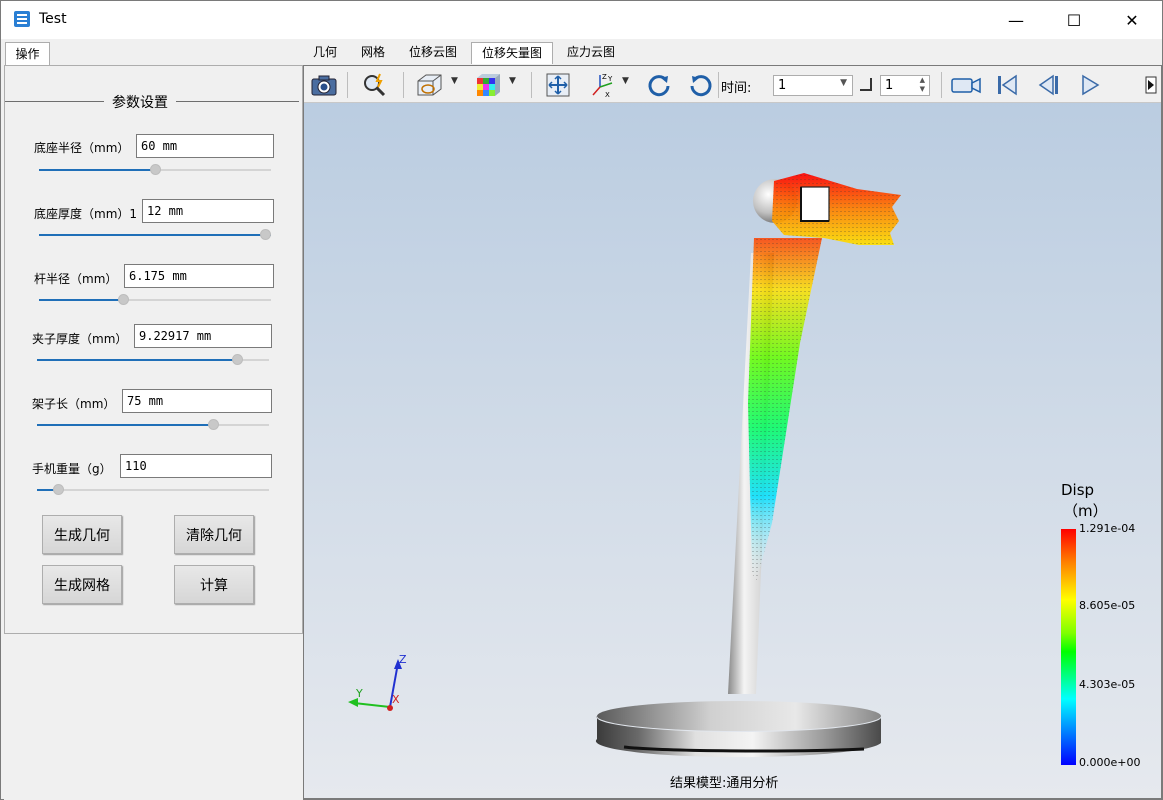 This screenshot has height=800, width=1163. What do you see at coordinates (733, 53) in the screenshot?
I see `view-tab-bar: 几何 网格 位移云图 位移矢量图 应力云图` at bounding box center [733, 53].